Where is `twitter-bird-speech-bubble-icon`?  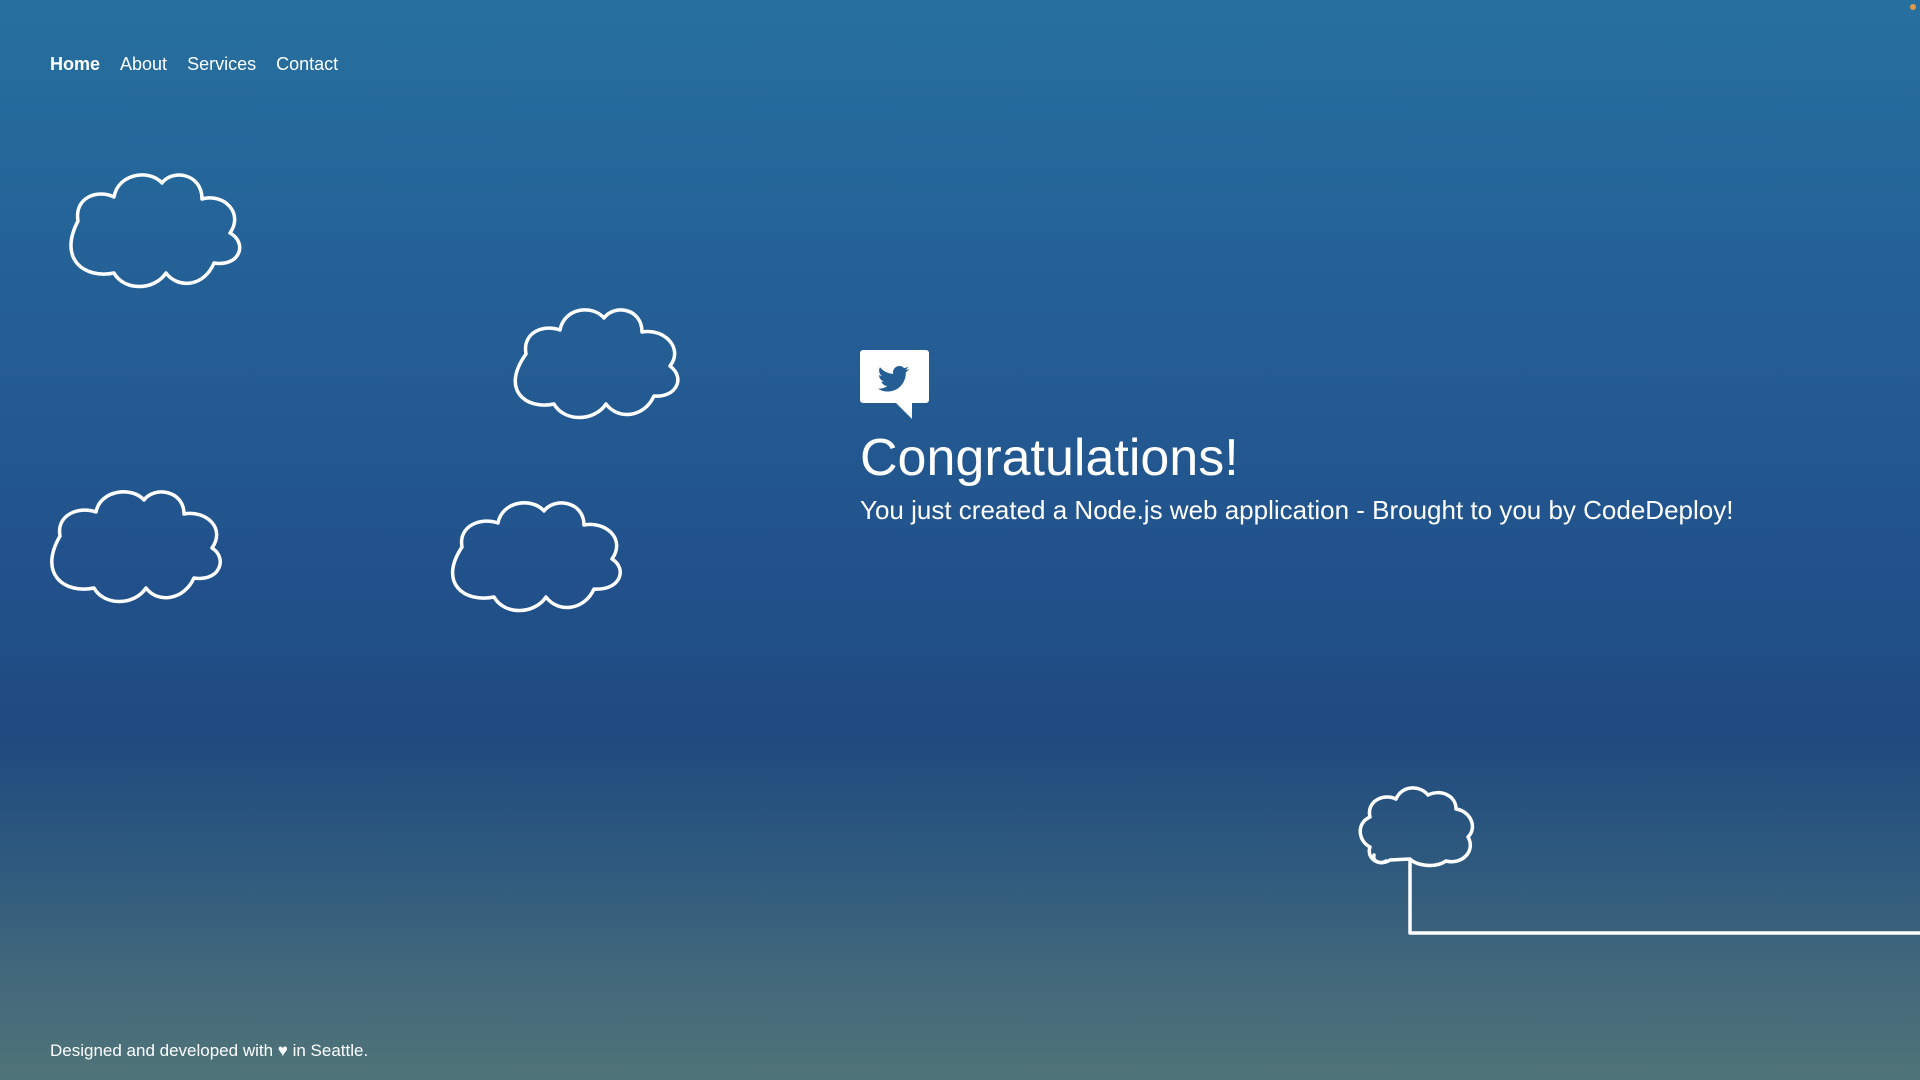 twitter-bird-speech-bubble-icon is located at coordinates (894, 384).